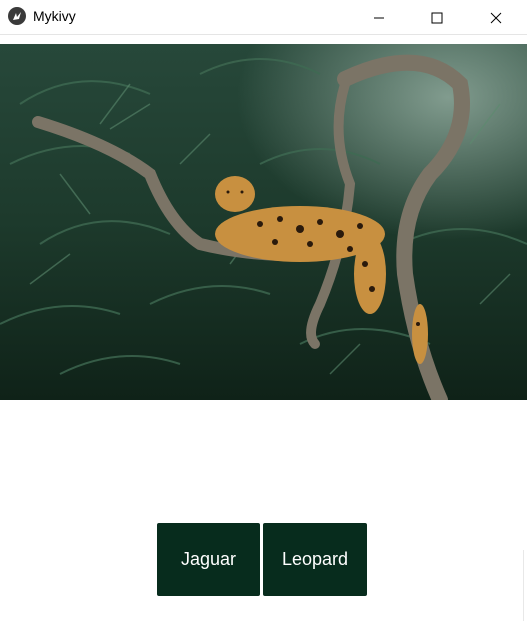 The image size is (527, 621). What do you see at coordinates (54, 16) in the screenshot?
I see `window-title: Mykivy` at bounding box center [54, 16].